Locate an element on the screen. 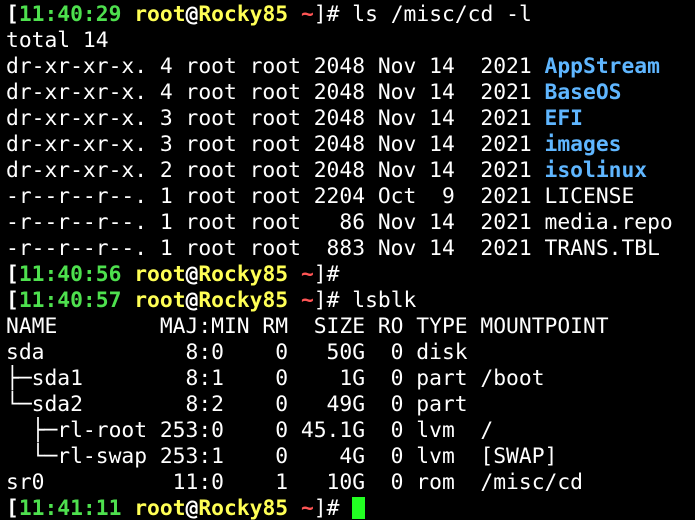  ls-entry-meta: -r--r--r--. 1 root root 86 Nov 14 2021 is located at coordinates (275, 222).